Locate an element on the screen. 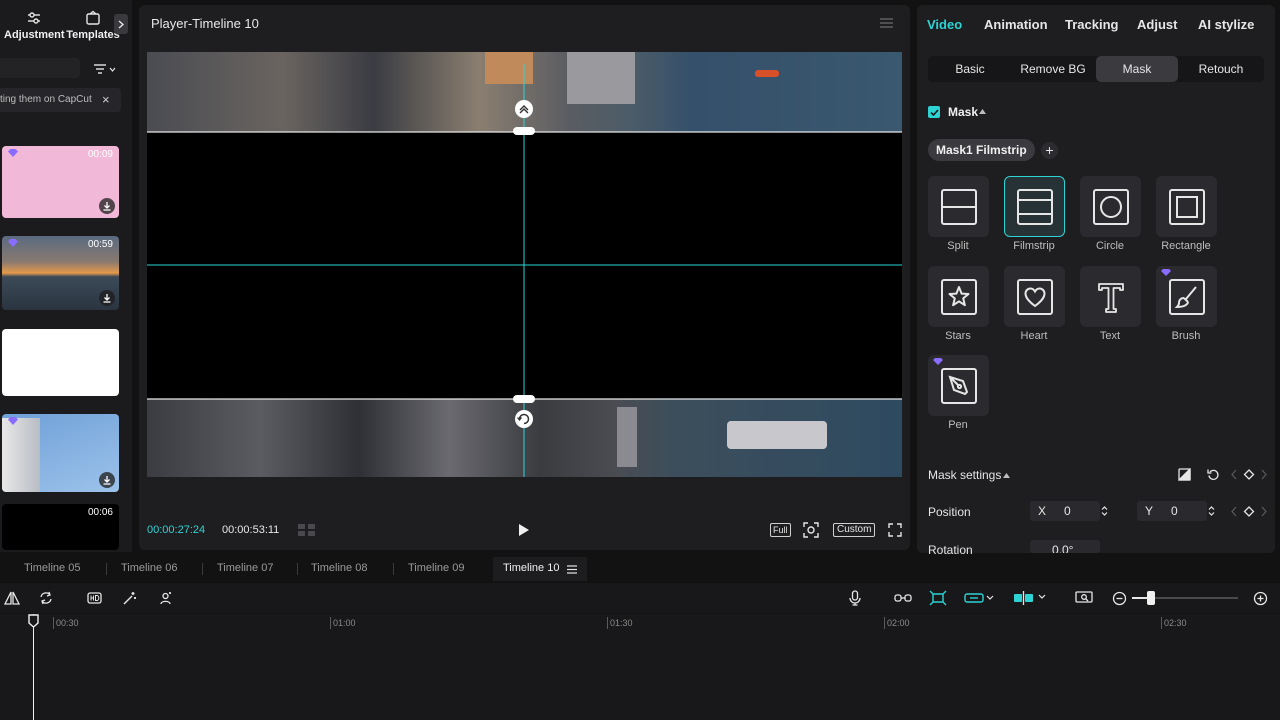 The height and width of the screenshot is (720, 1280). tab-tracking: Tracking is located at coordinates (1091, 24).